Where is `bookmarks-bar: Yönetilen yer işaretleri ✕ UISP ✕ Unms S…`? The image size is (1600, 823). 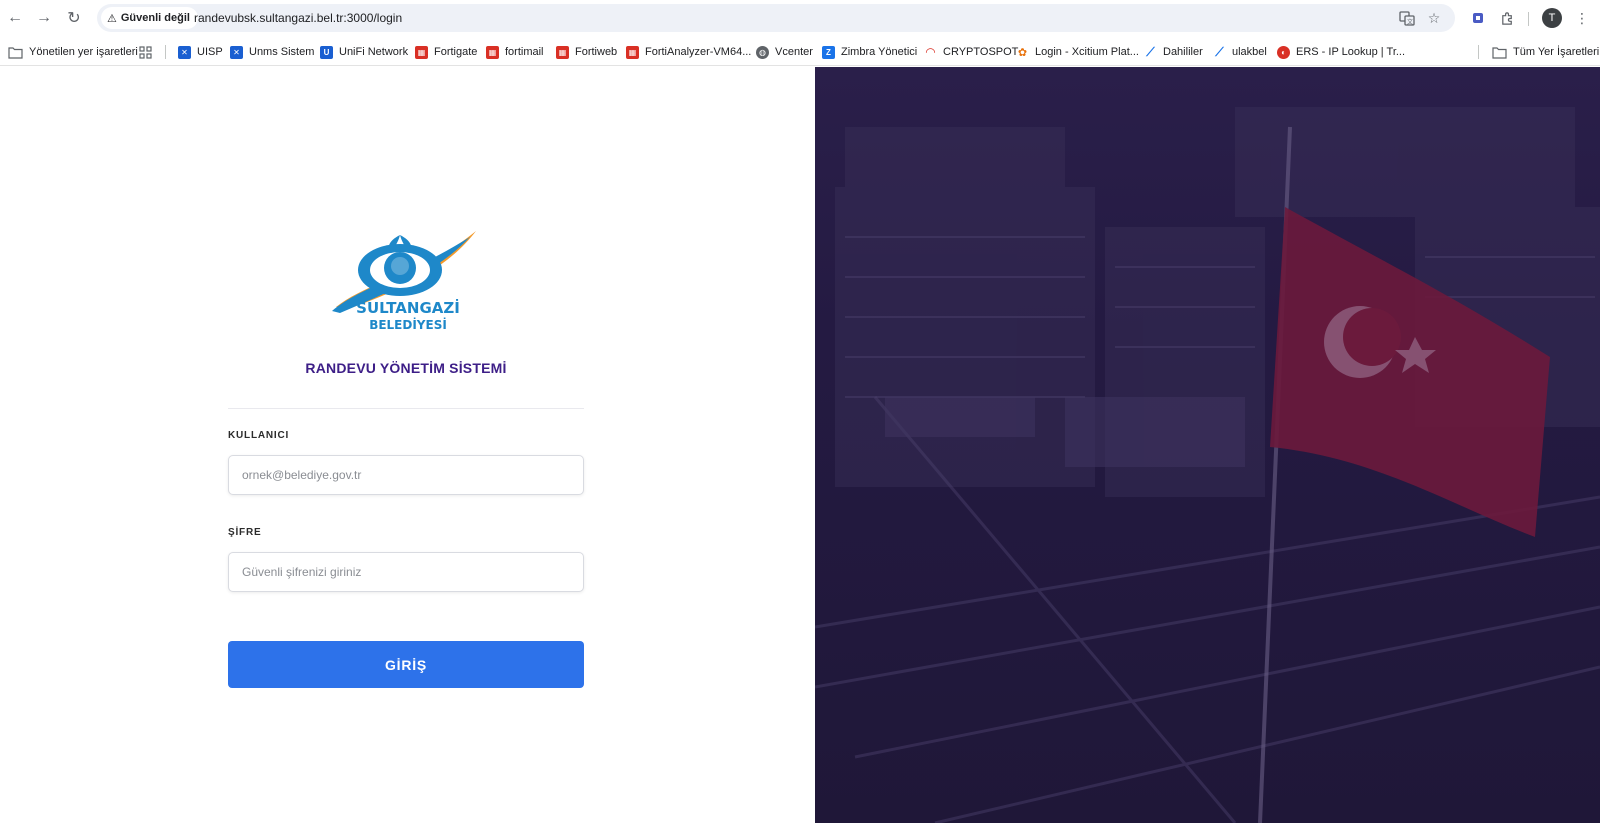 bookmarks-bar: Yönetilen yer işaretleri ✕ UISP ✕ Unms S… is located at coordinates (800, 52).